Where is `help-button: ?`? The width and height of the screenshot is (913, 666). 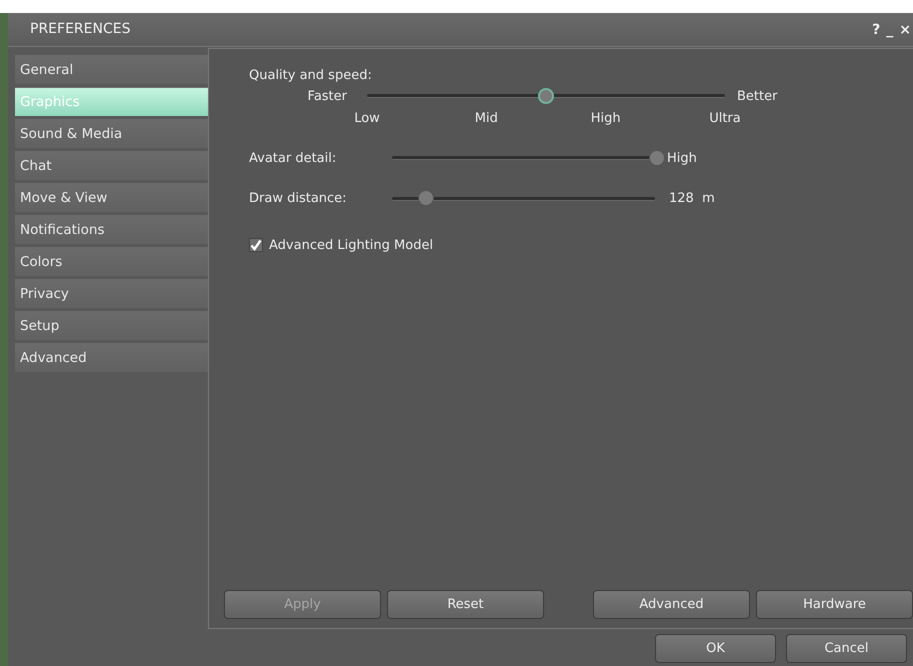
help-button: ? is located at coordinates (876, 29).